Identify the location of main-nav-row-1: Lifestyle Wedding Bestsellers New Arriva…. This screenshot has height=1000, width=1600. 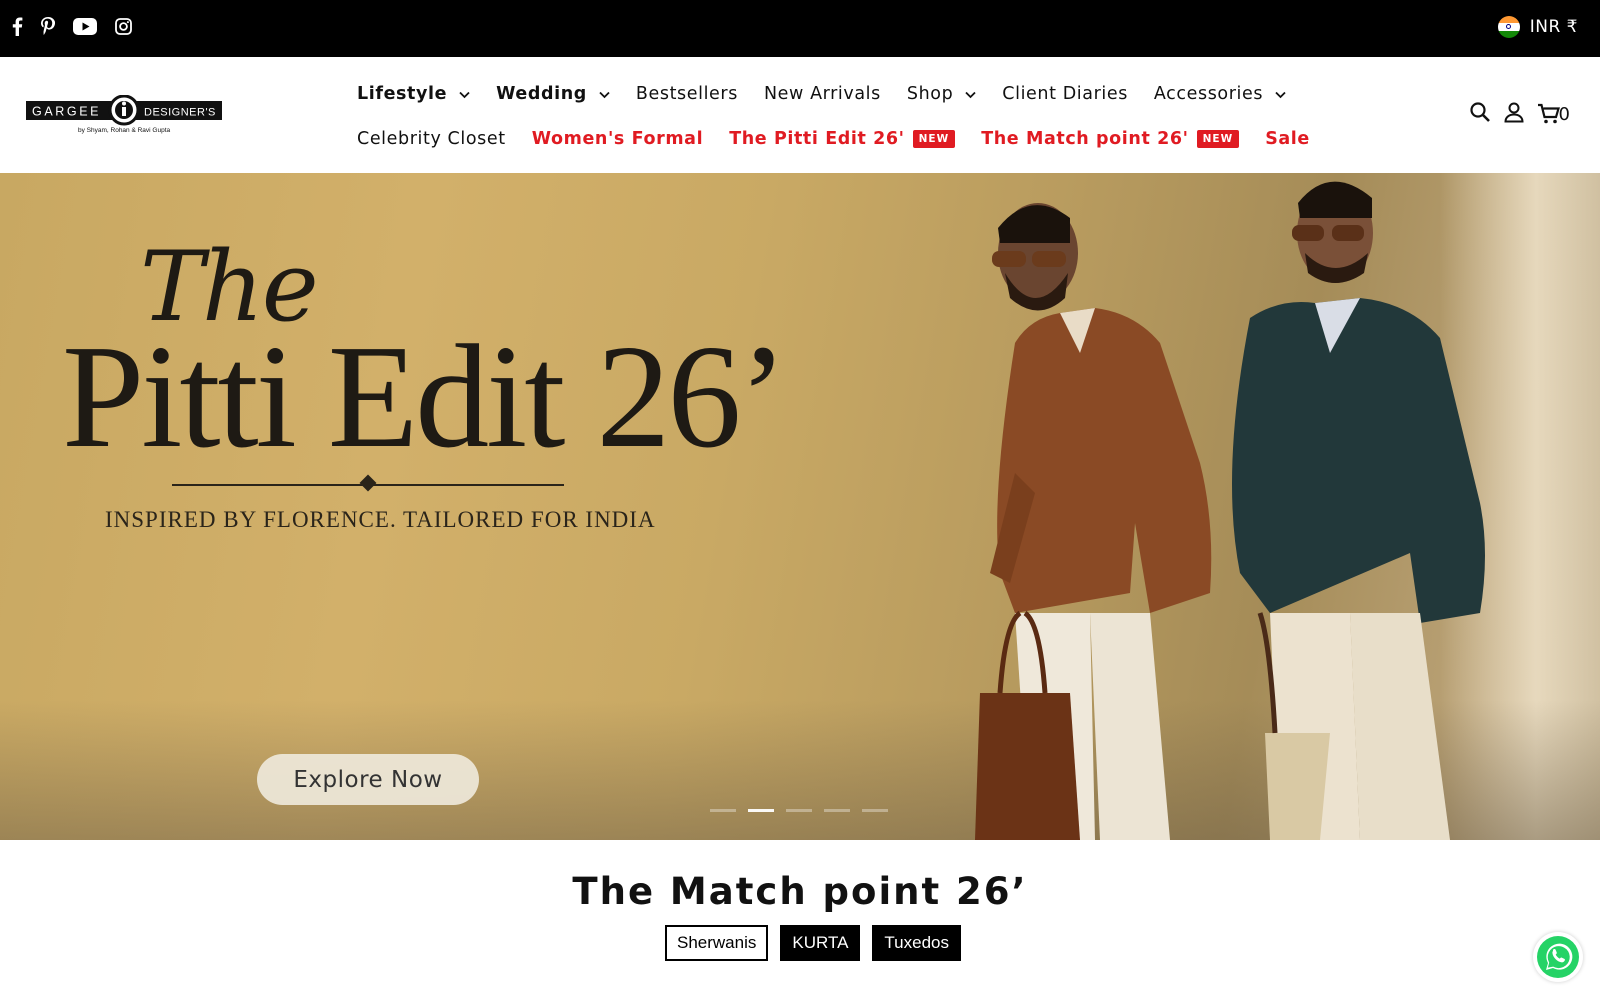
(834, 94).